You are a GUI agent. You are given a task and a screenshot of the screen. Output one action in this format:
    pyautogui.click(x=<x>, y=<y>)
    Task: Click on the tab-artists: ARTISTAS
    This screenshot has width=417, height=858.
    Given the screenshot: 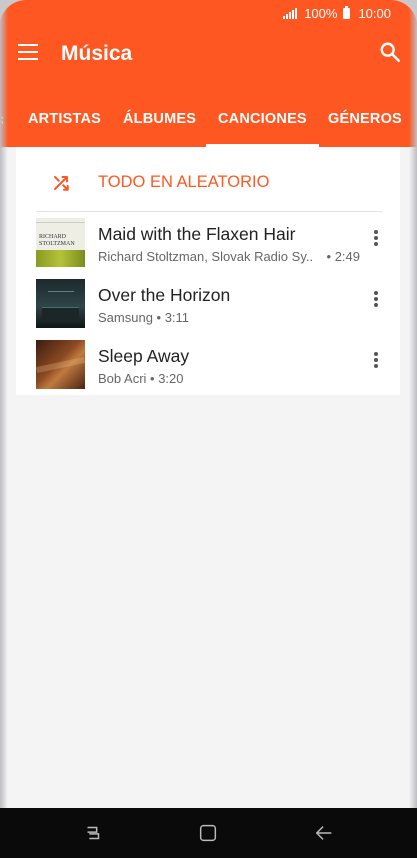 What is the action you would take?
    pyautogui.click(x=64, y=123)
    